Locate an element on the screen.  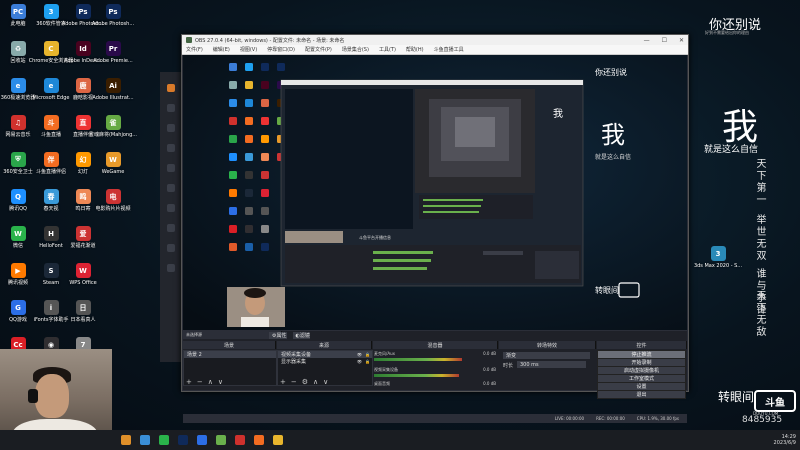
menu-item: 文件(F) is located at coordinates (194, 49).